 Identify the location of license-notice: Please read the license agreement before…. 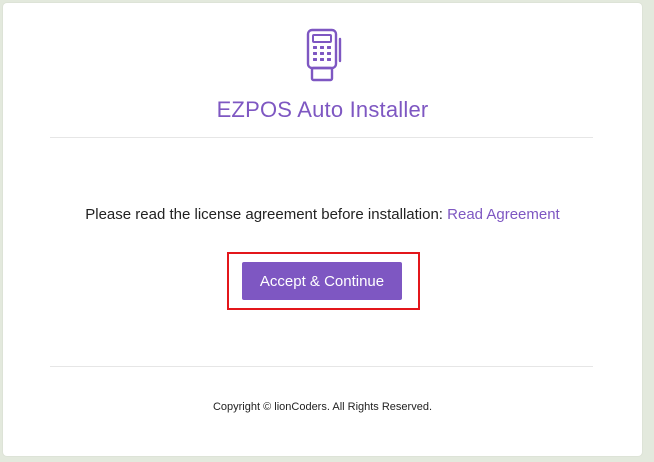
(322, 214).